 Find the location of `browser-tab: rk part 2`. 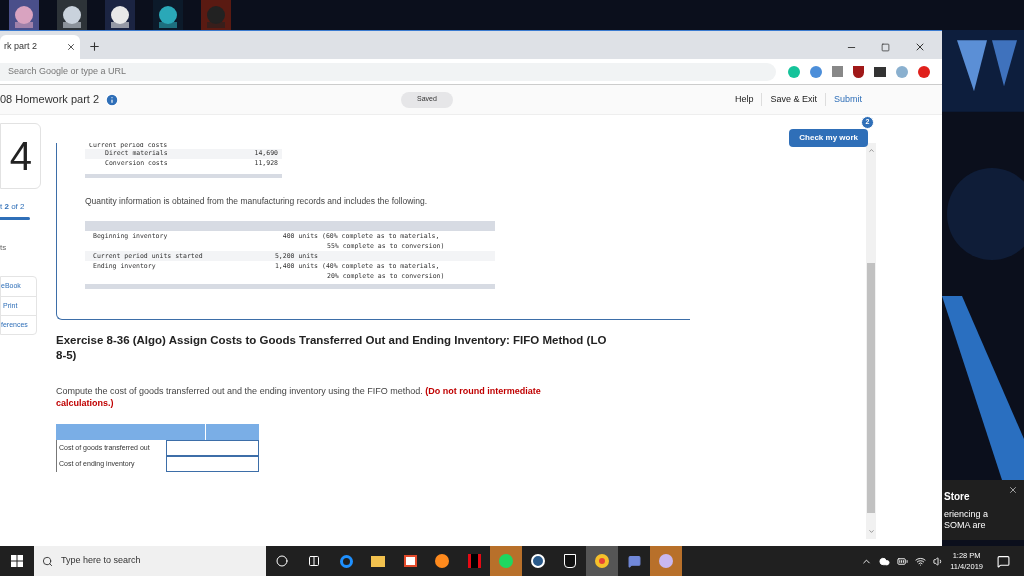

browser-tab: rk part 2 is located at coordinates (40, 47).